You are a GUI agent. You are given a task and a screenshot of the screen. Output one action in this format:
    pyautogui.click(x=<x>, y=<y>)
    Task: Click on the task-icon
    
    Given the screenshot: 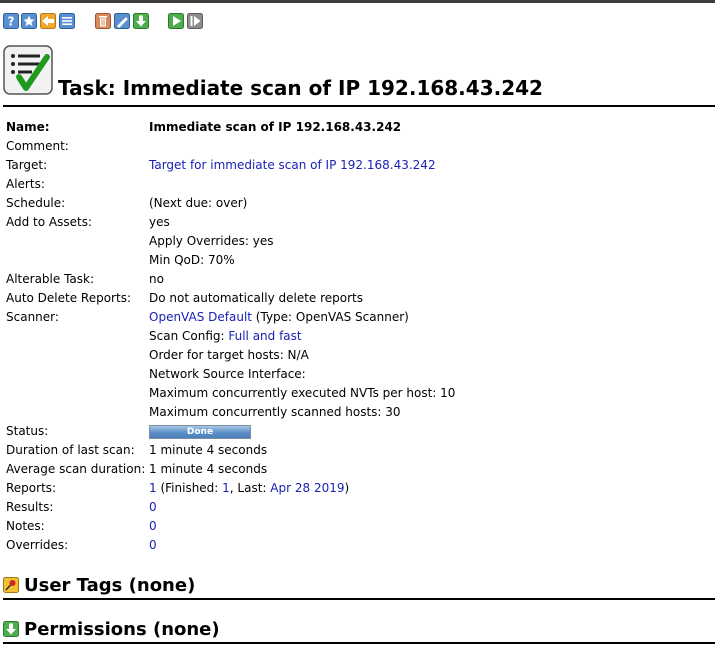 What is the action you would take?
    pyautogui.click(x=28, y=70)
    